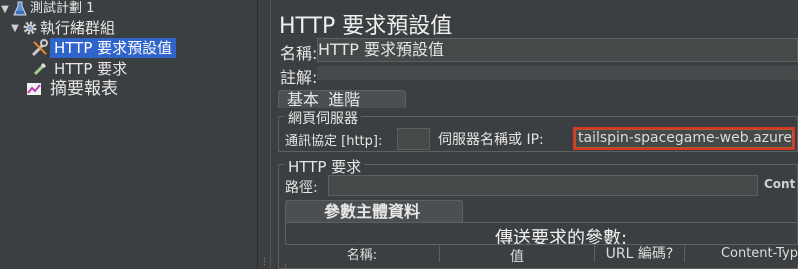 The width and height of the screenshot is (798, 269). I want to click on protocol-row: 通訊協定 [http]:, so click(333, 139).